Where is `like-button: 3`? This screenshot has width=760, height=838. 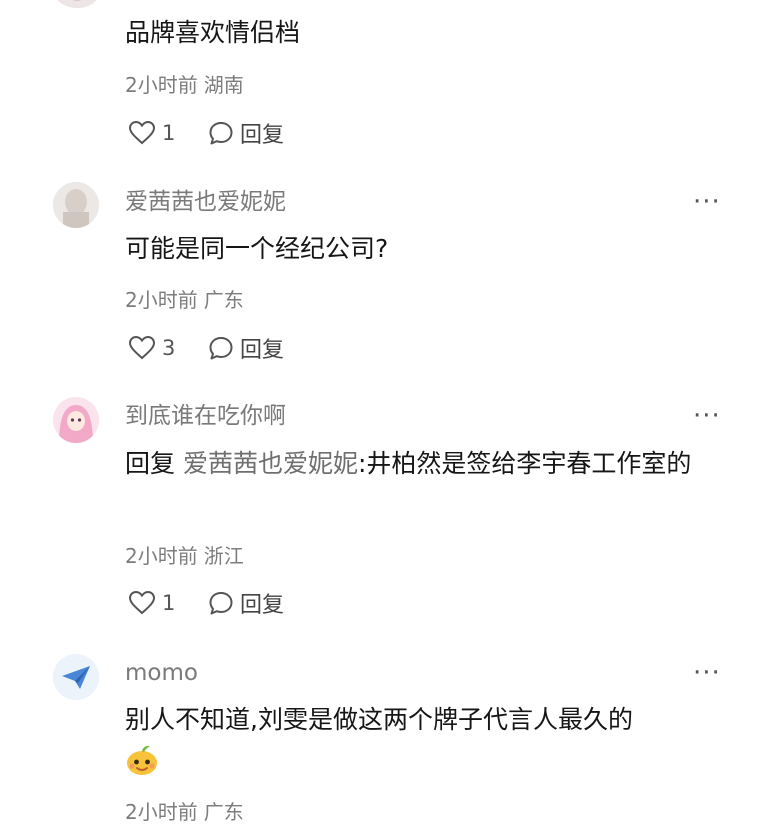
like-button: 3 is located at coordinates (152, 348).